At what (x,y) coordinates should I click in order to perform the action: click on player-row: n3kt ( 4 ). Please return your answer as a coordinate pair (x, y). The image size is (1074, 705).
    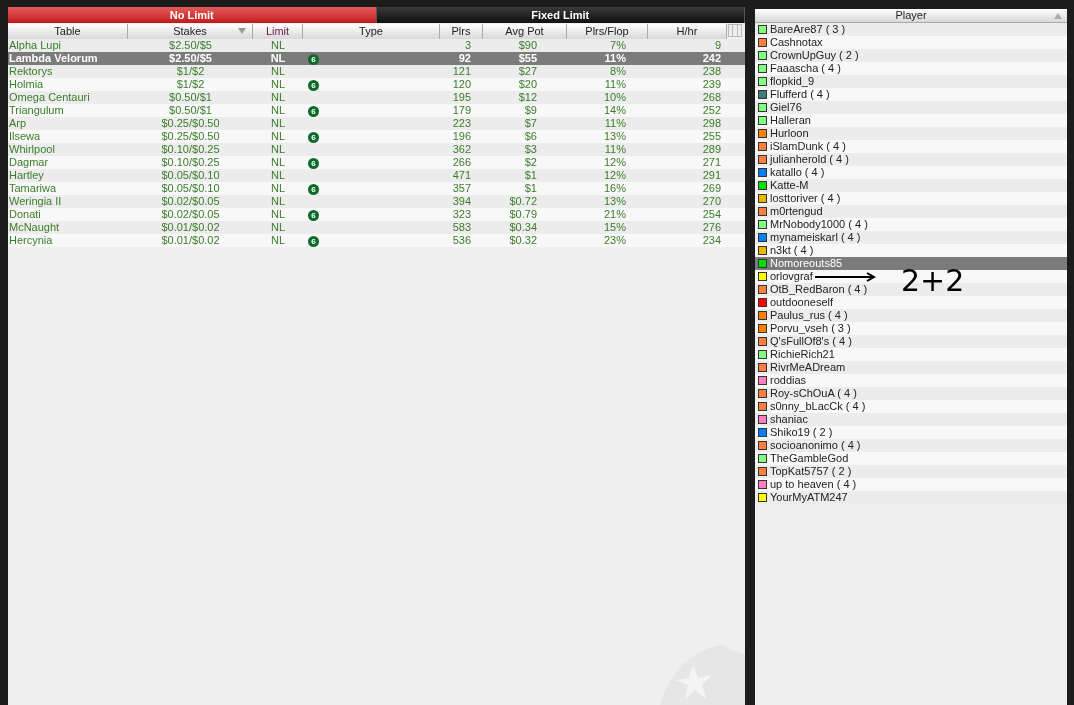
    Looking at the image, I should click on (911, 250).